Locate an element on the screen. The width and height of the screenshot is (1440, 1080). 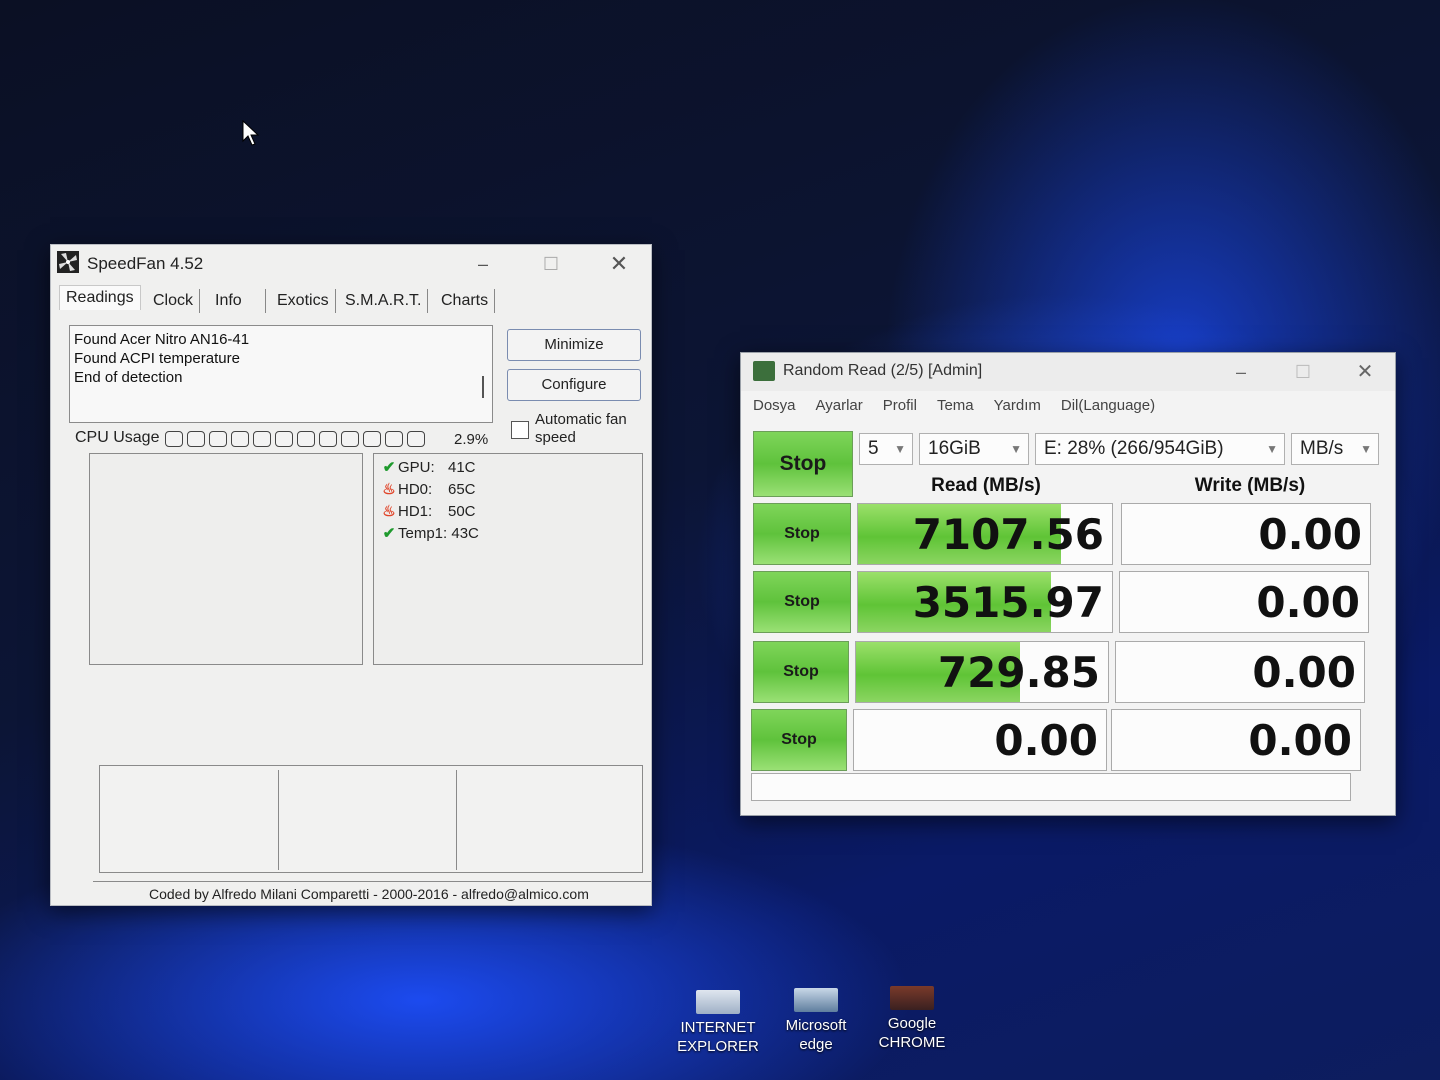
automatic-fan-speed-checkbox is located at coordinates (520, 430).